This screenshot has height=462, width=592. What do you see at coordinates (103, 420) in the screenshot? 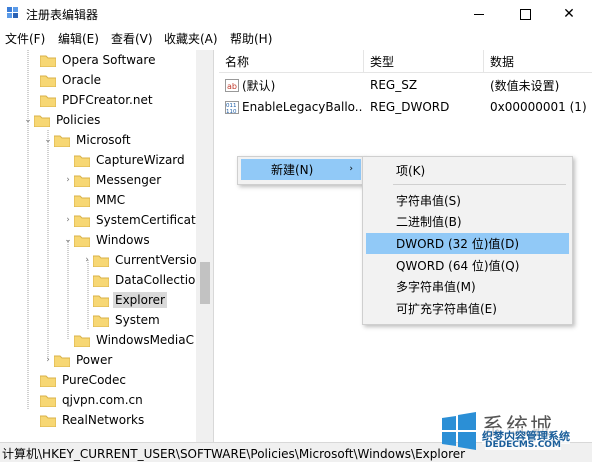
I see `tree-item-label: RealNetworks` at bounding box center [103, 420].